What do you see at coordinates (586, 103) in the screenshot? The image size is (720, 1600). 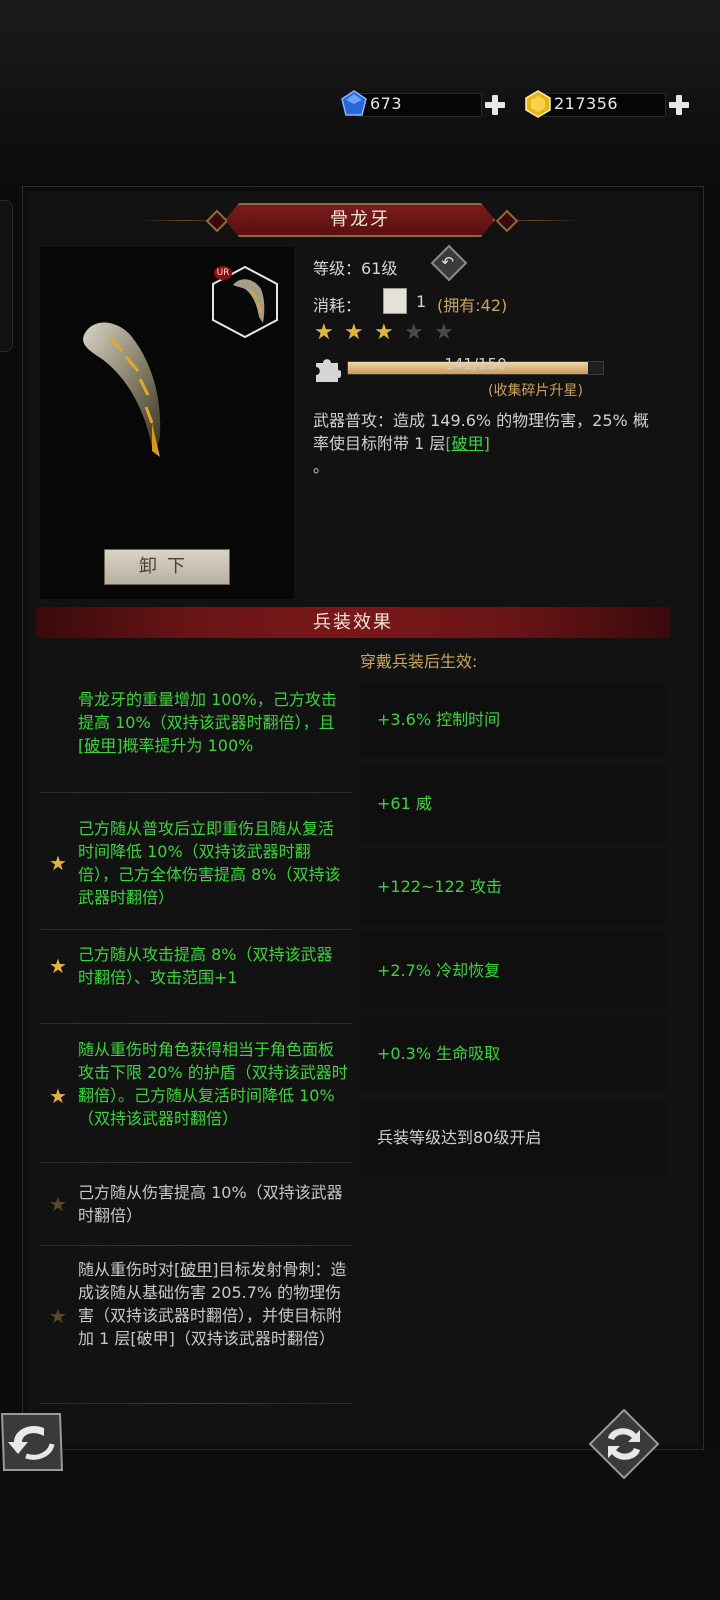 I see `gold-amount: 217356` at bounding box center [586, 103].